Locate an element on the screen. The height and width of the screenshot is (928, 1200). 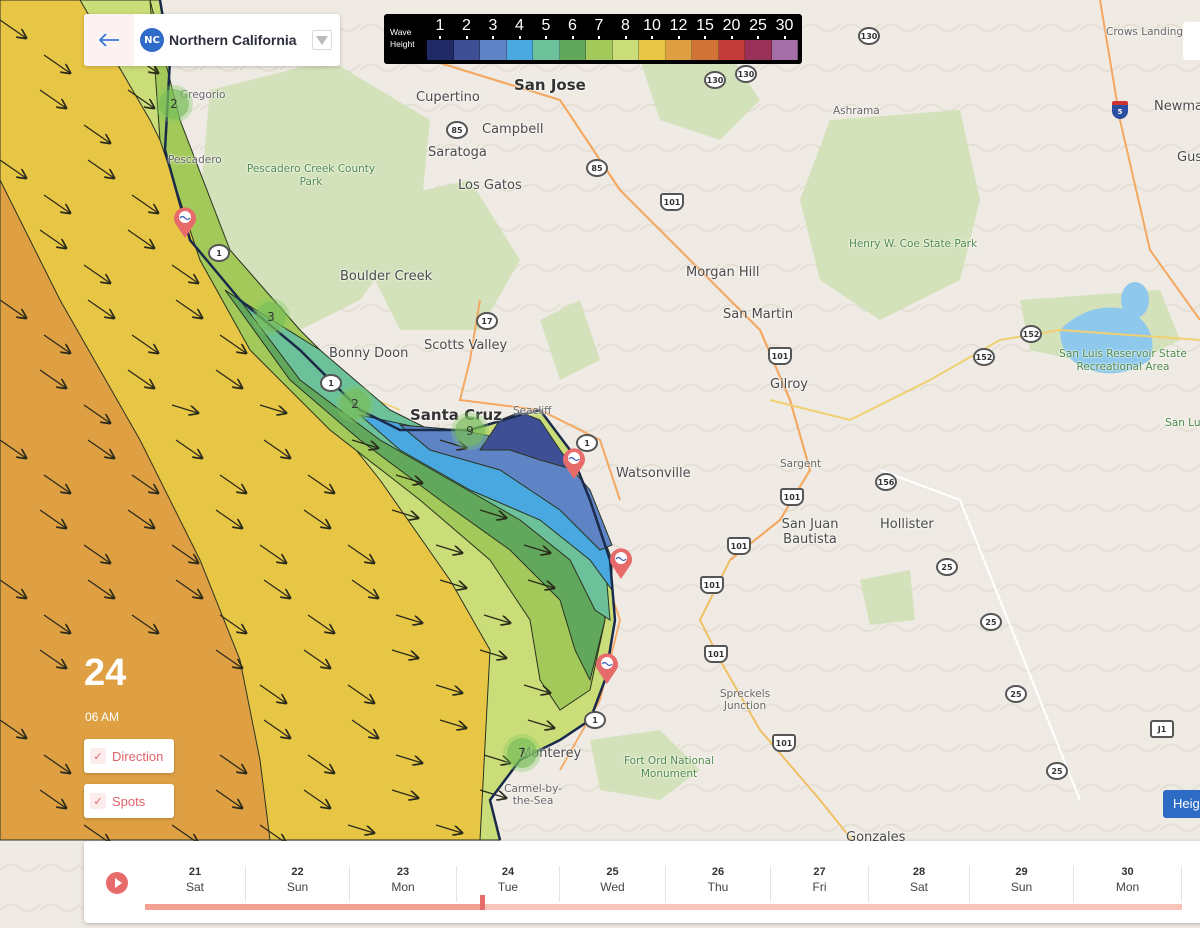
day-number: 30 is located at coordinates (1127, 872).